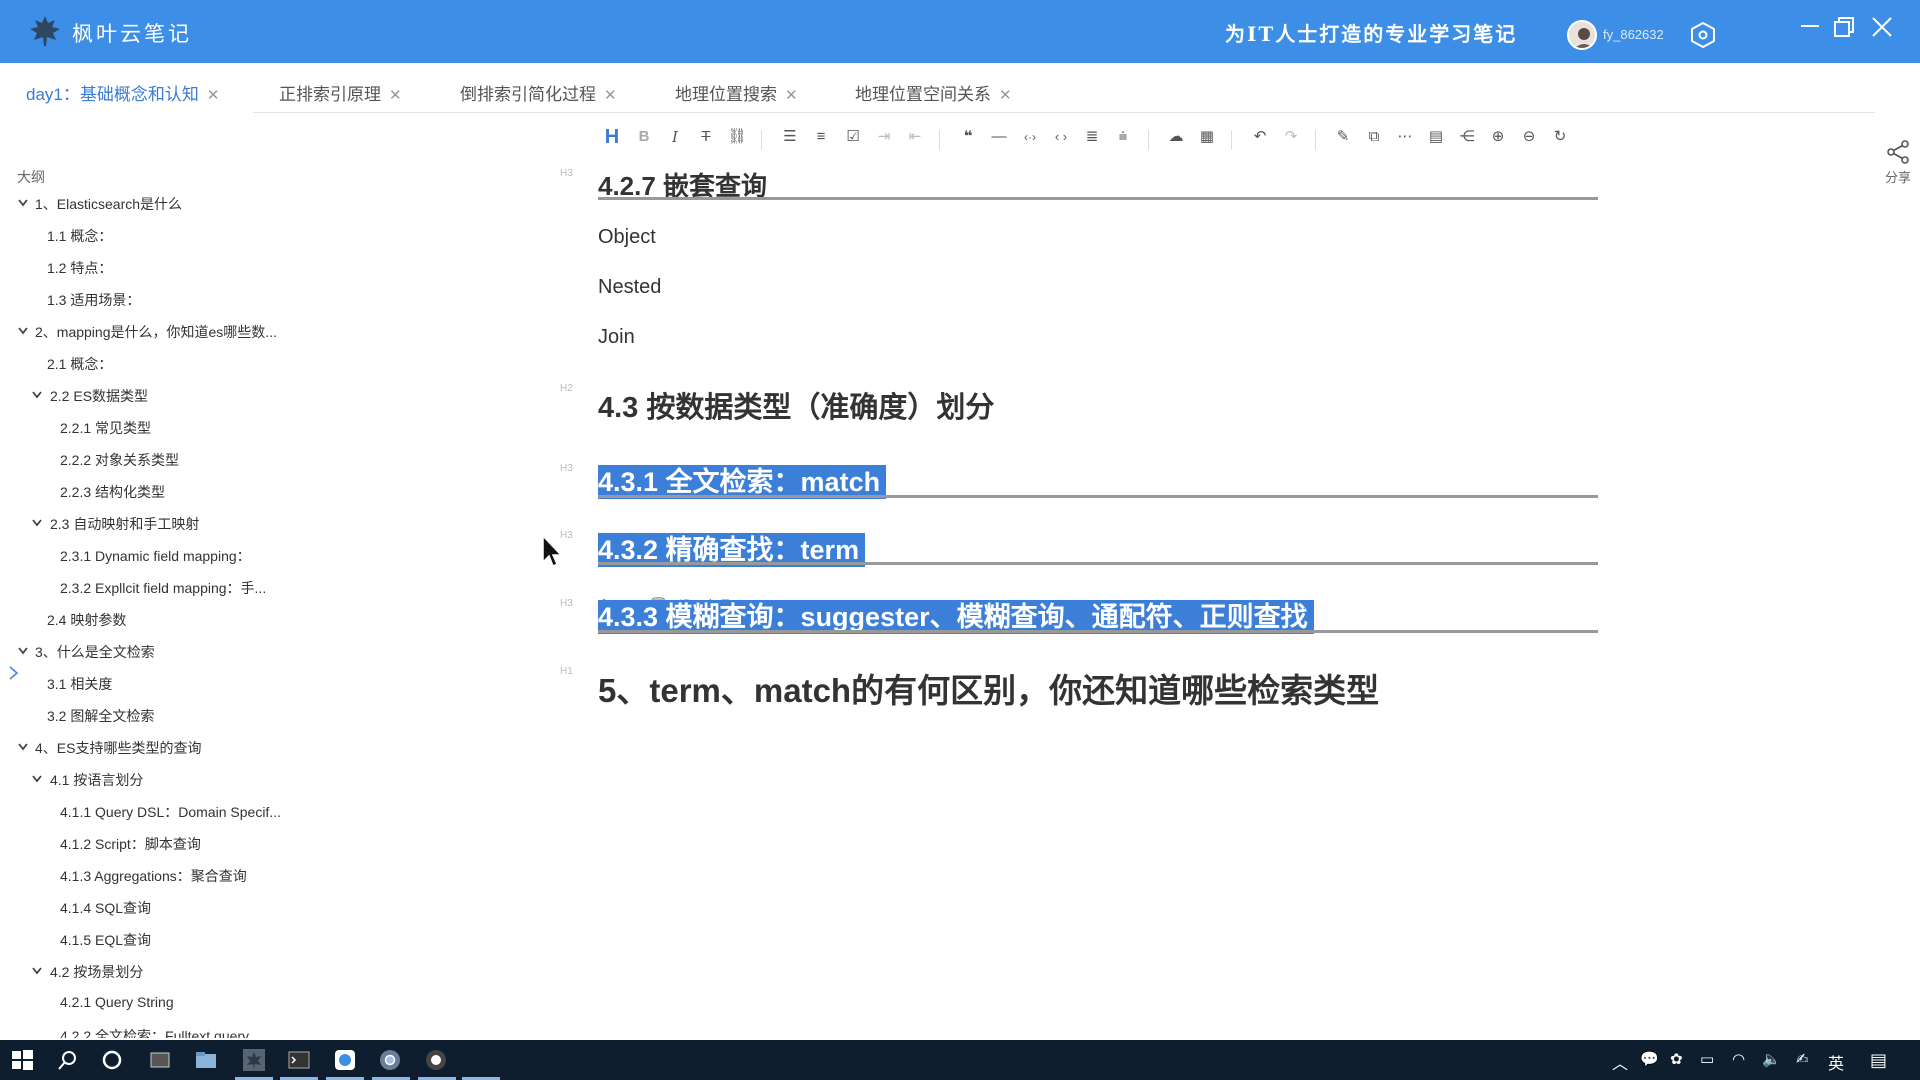 The image size is (1920, 1080). Describe the element at coordinates (1703, 35) in the screenshot. I see `settings-hex-icon` at that location.